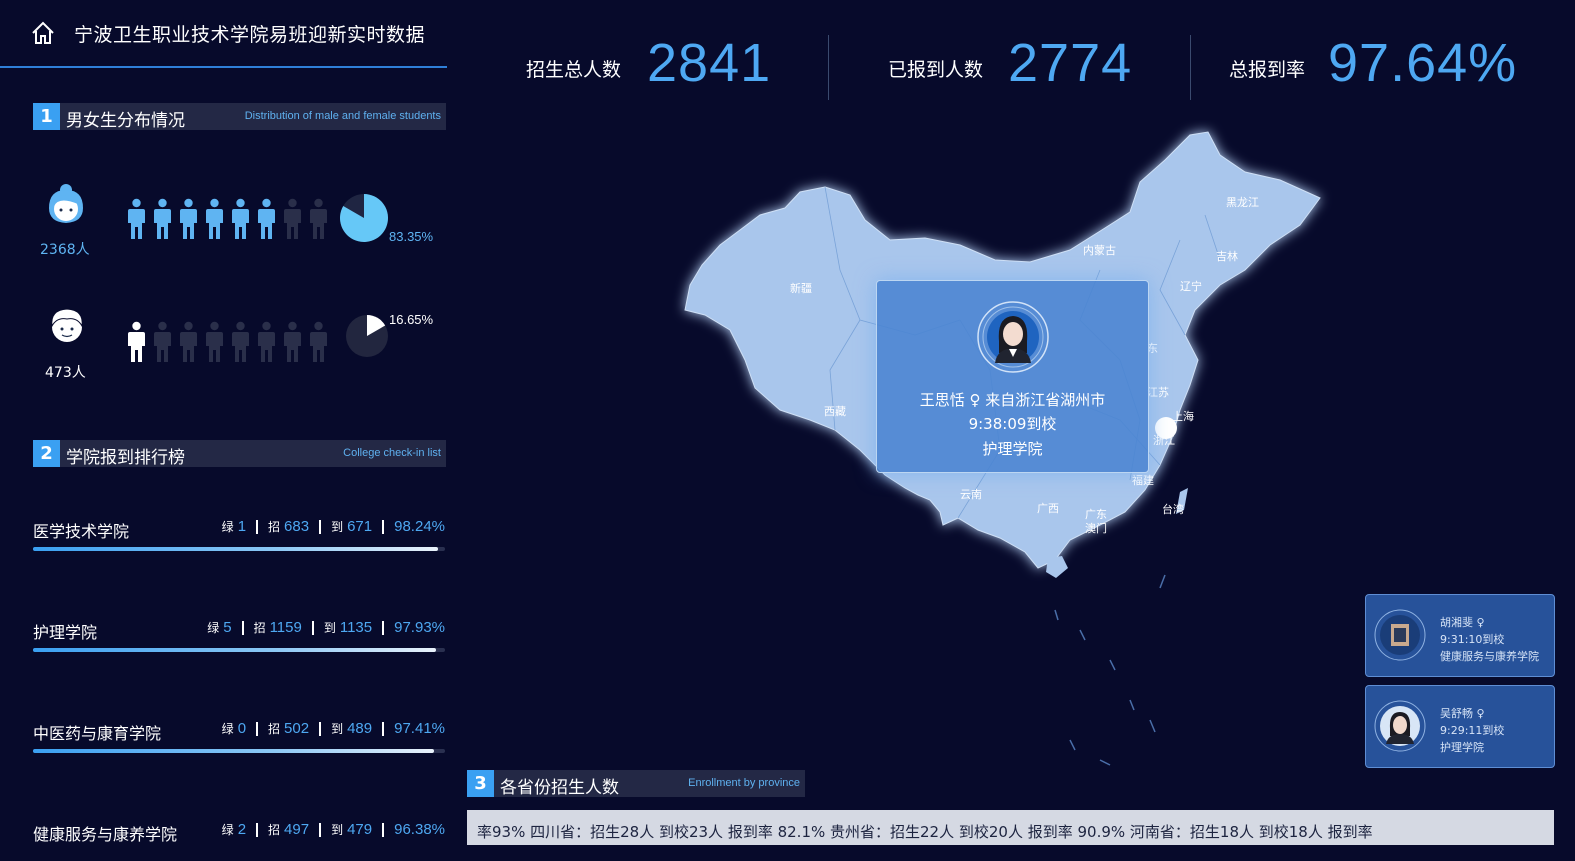  I want to click on college-rank-item: 健康服务与康养学院 绿 2 招 497 到 479 96.38%, so click(239, 841).